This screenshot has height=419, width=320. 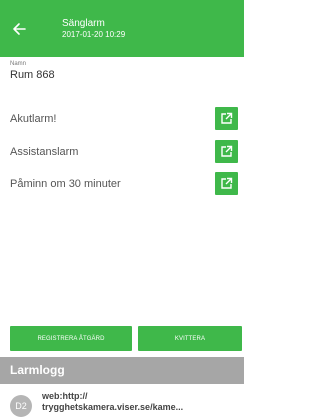 I want to click on alarm-log-header: Larmlogg, so click(x=122, y=370).